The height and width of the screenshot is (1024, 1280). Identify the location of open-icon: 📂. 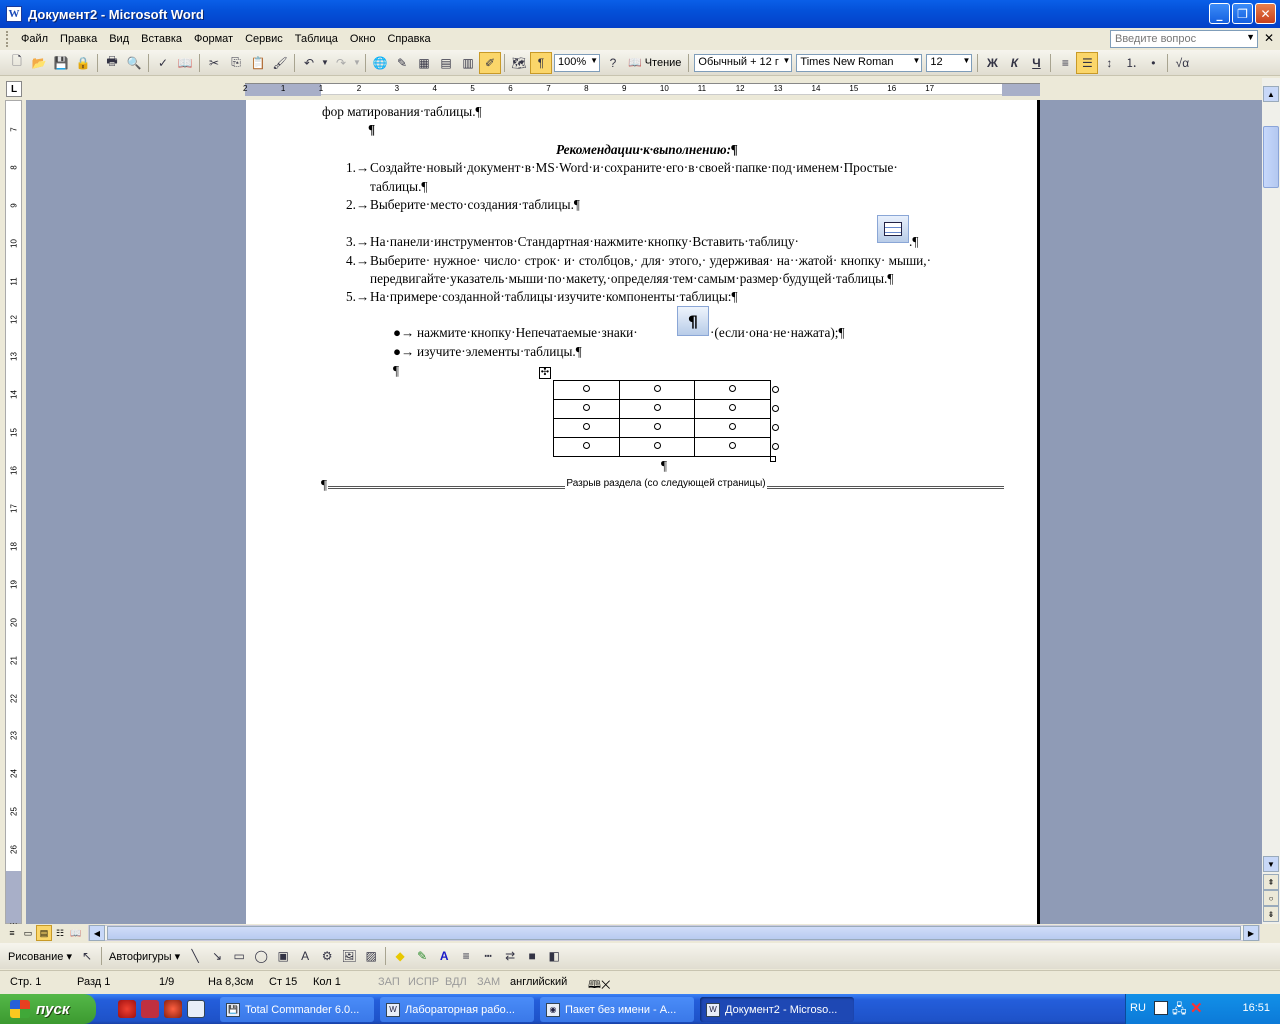
(39, 63).